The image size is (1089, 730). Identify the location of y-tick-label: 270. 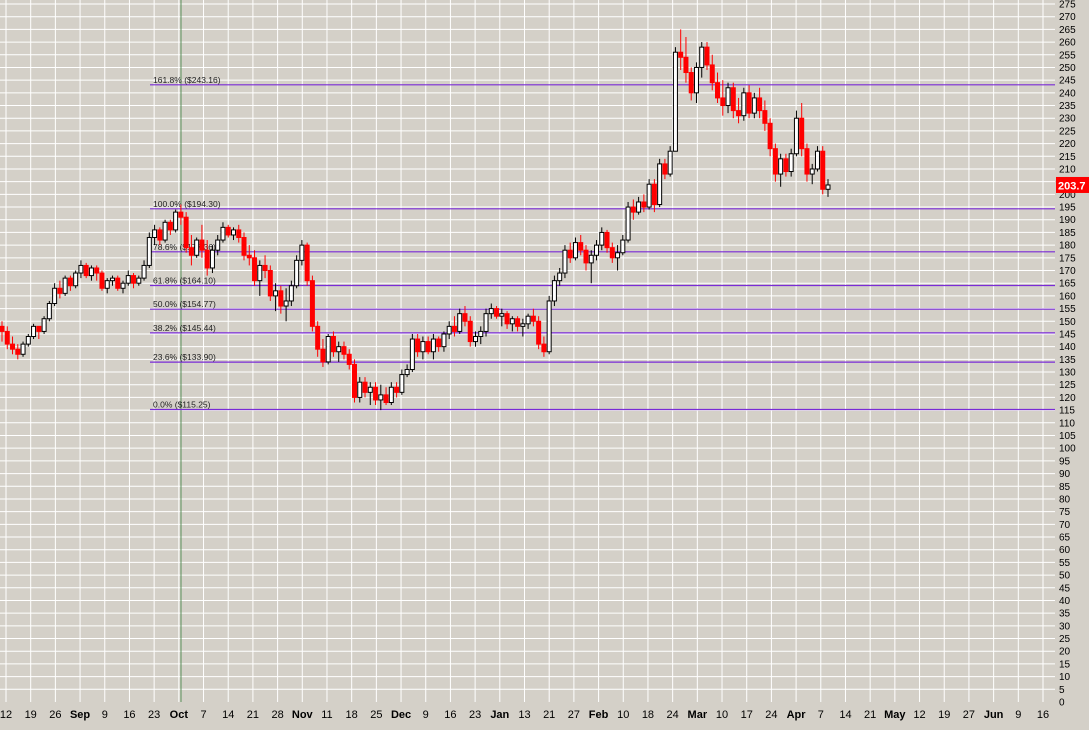
(1067, 17).